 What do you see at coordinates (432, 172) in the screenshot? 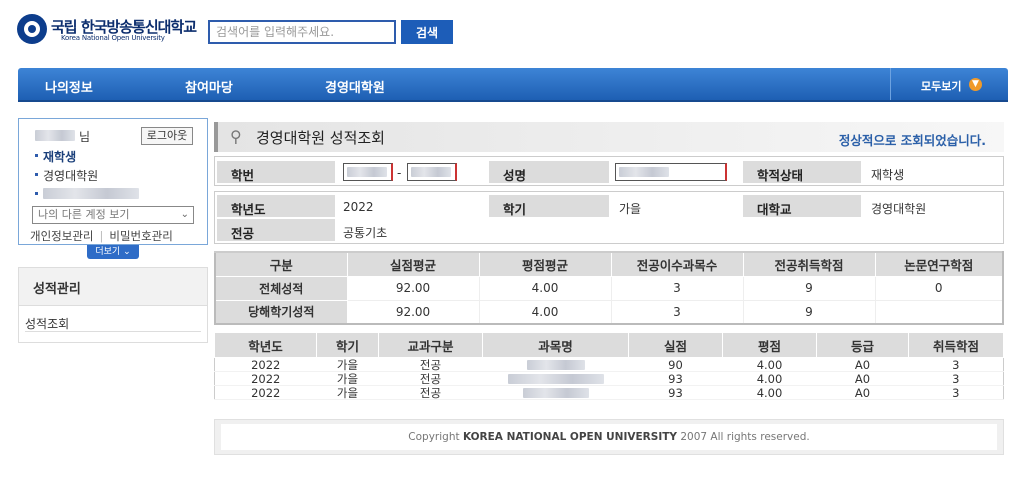
I see `student-id-part2-field` at bounding box center [432, 172].